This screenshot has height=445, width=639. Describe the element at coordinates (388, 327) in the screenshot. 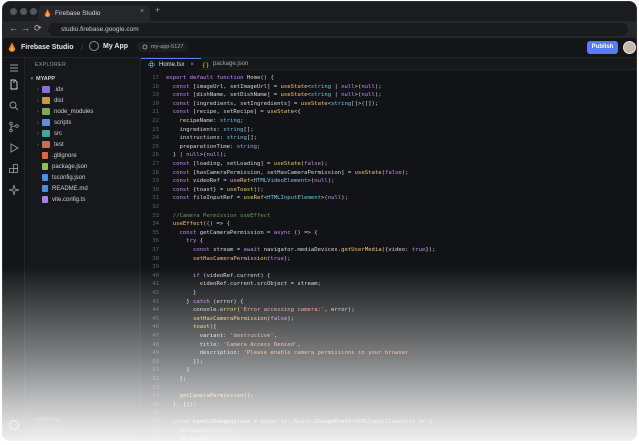

I see `code-line: 46 toast({` at that location.